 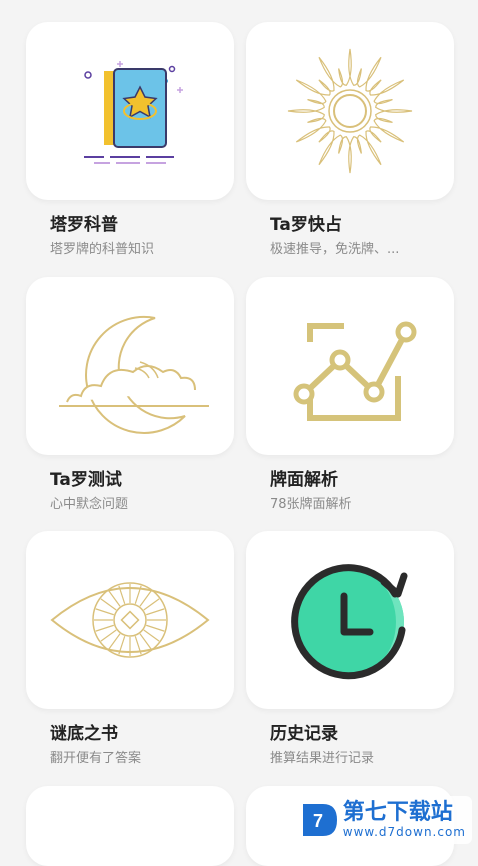 I want to click on watermark: 7 第七下载站 www.d7down.com, so click(x=382, y=820).